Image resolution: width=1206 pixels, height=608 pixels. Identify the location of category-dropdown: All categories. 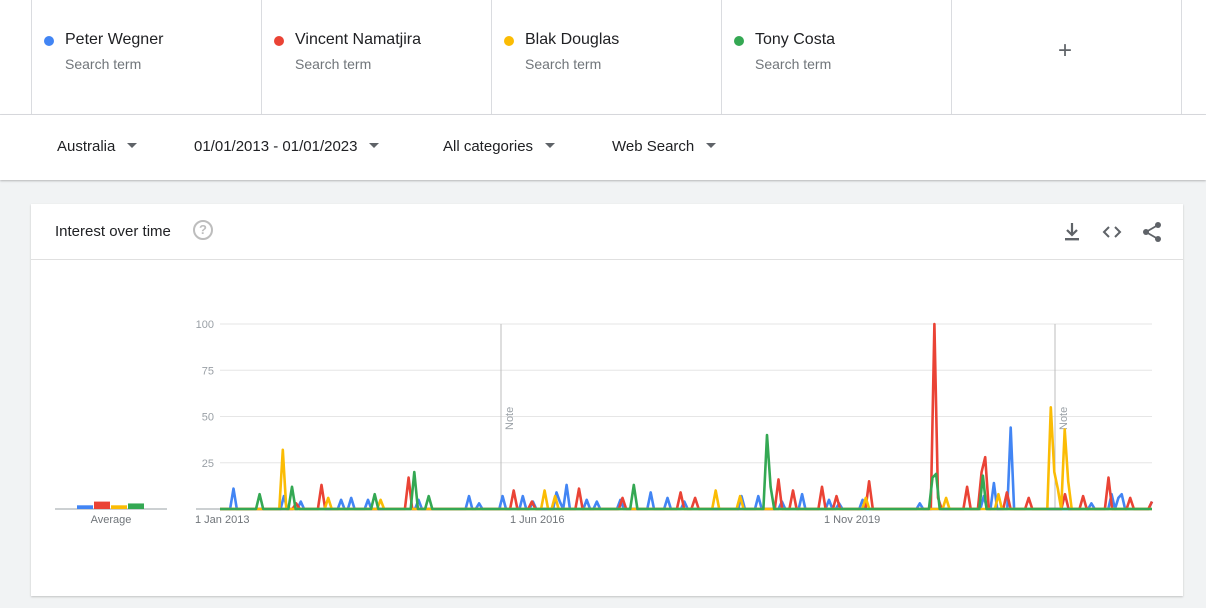
(499, 146).